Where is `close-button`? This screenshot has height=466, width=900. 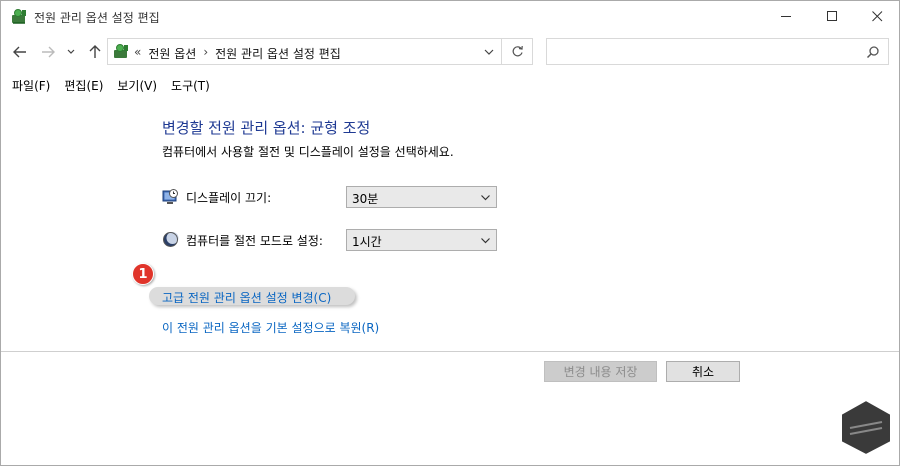 close-button is located at coordinates (877, 16).